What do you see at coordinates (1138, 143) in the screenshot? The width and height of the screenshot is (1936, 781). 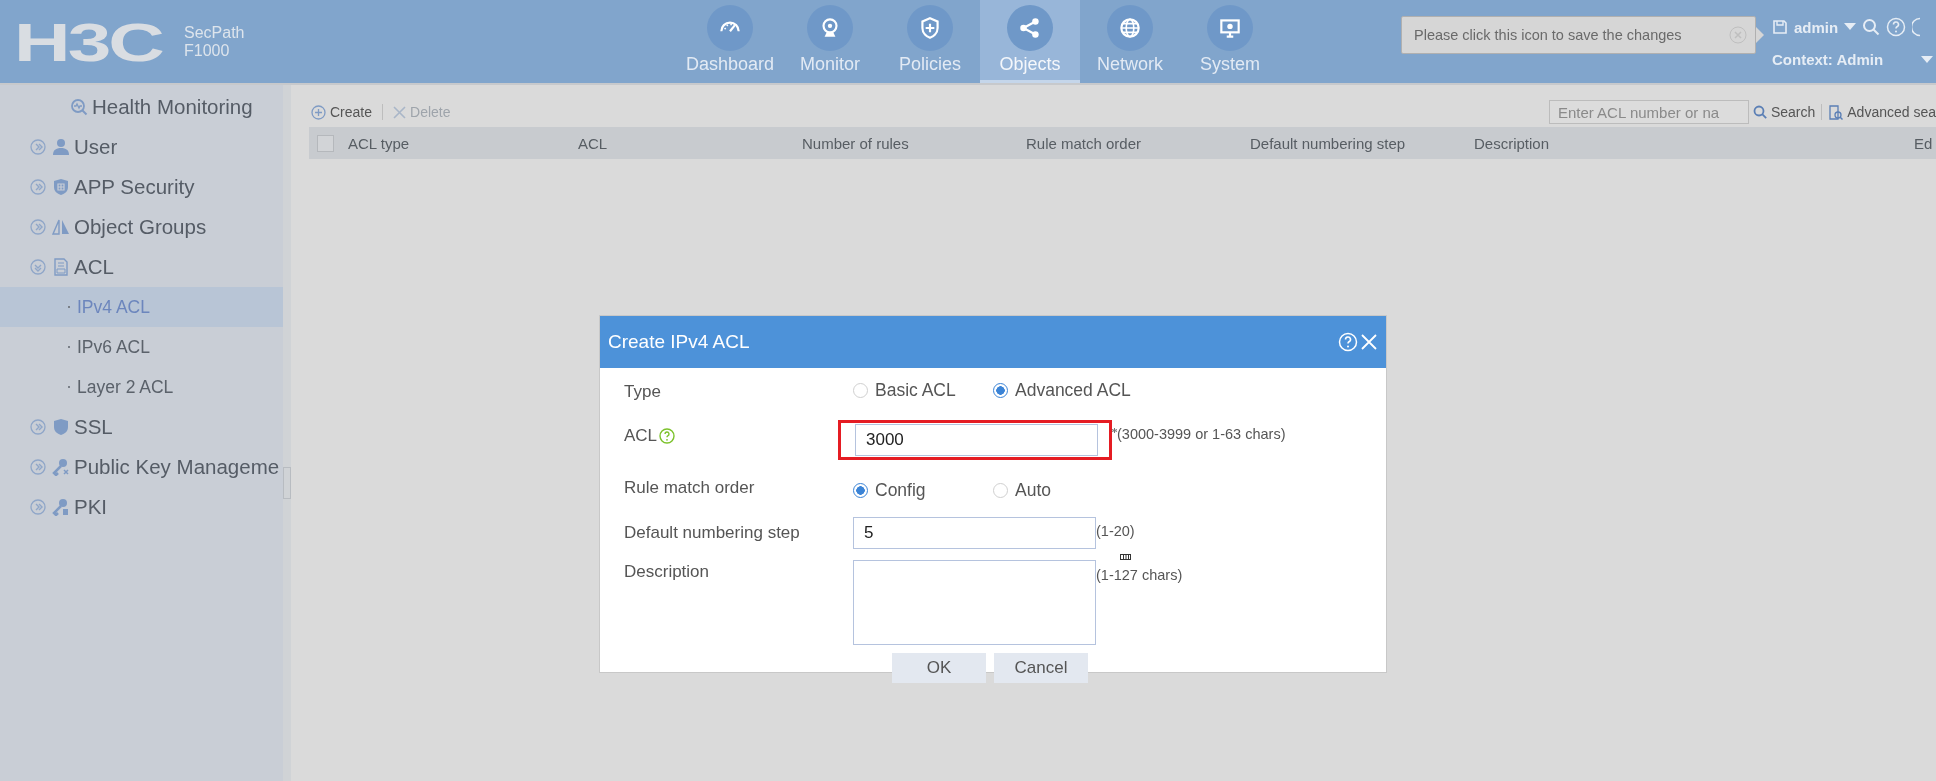 I see `column-header: Rule match order` at bounding box center [1138, 143].